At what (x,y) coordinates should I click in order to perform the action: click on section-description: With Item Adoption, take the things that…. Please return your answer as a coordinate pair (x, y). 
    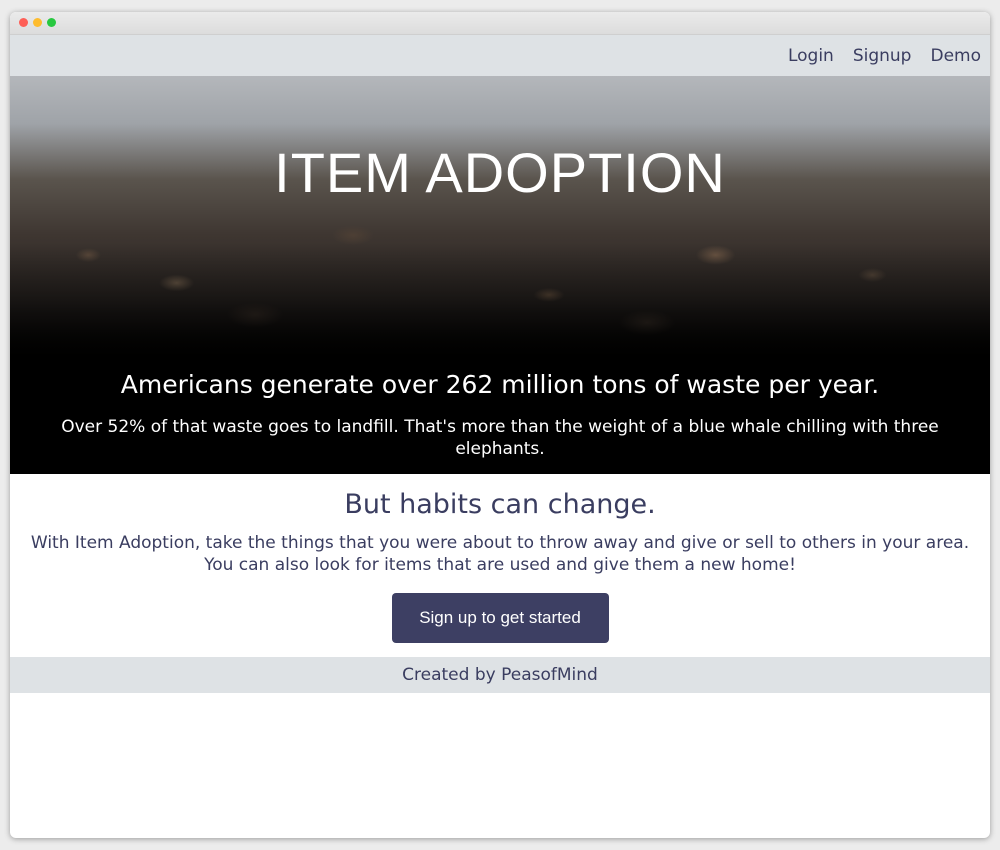
    Looking at the image, I should click on (500, 554).